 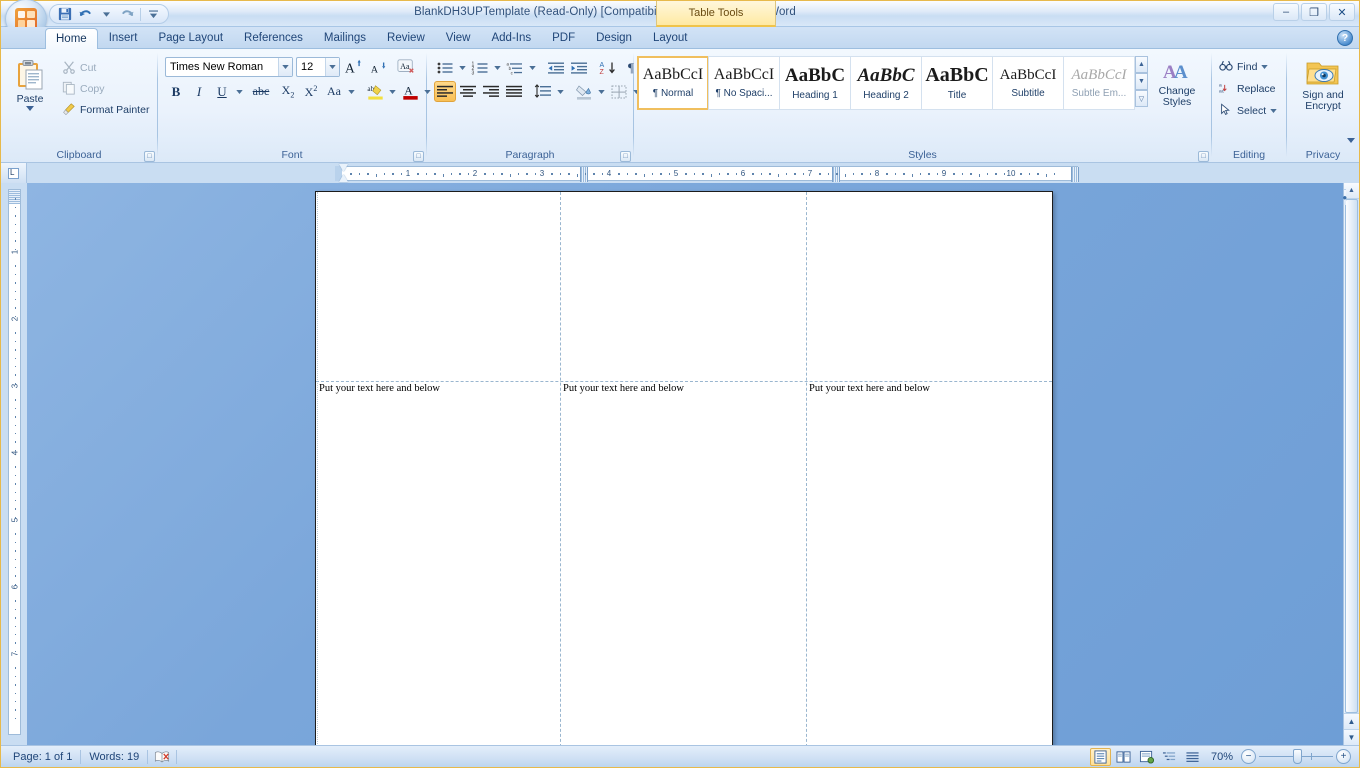 What do you see at coordinates (1342, 12) in the screenshot?
I see `close-button: ✕` at bounding box center [1342, 12].